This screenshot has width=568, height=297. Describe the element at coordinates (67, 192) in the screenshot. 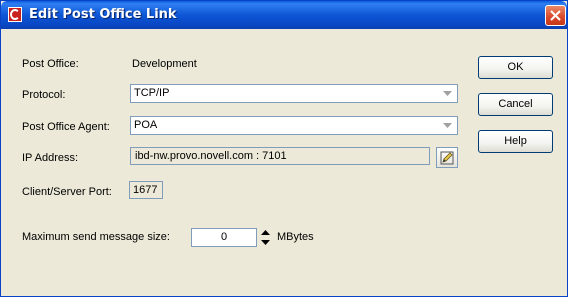

I see `client-server-port-label: Client/Server Port:` at that location.